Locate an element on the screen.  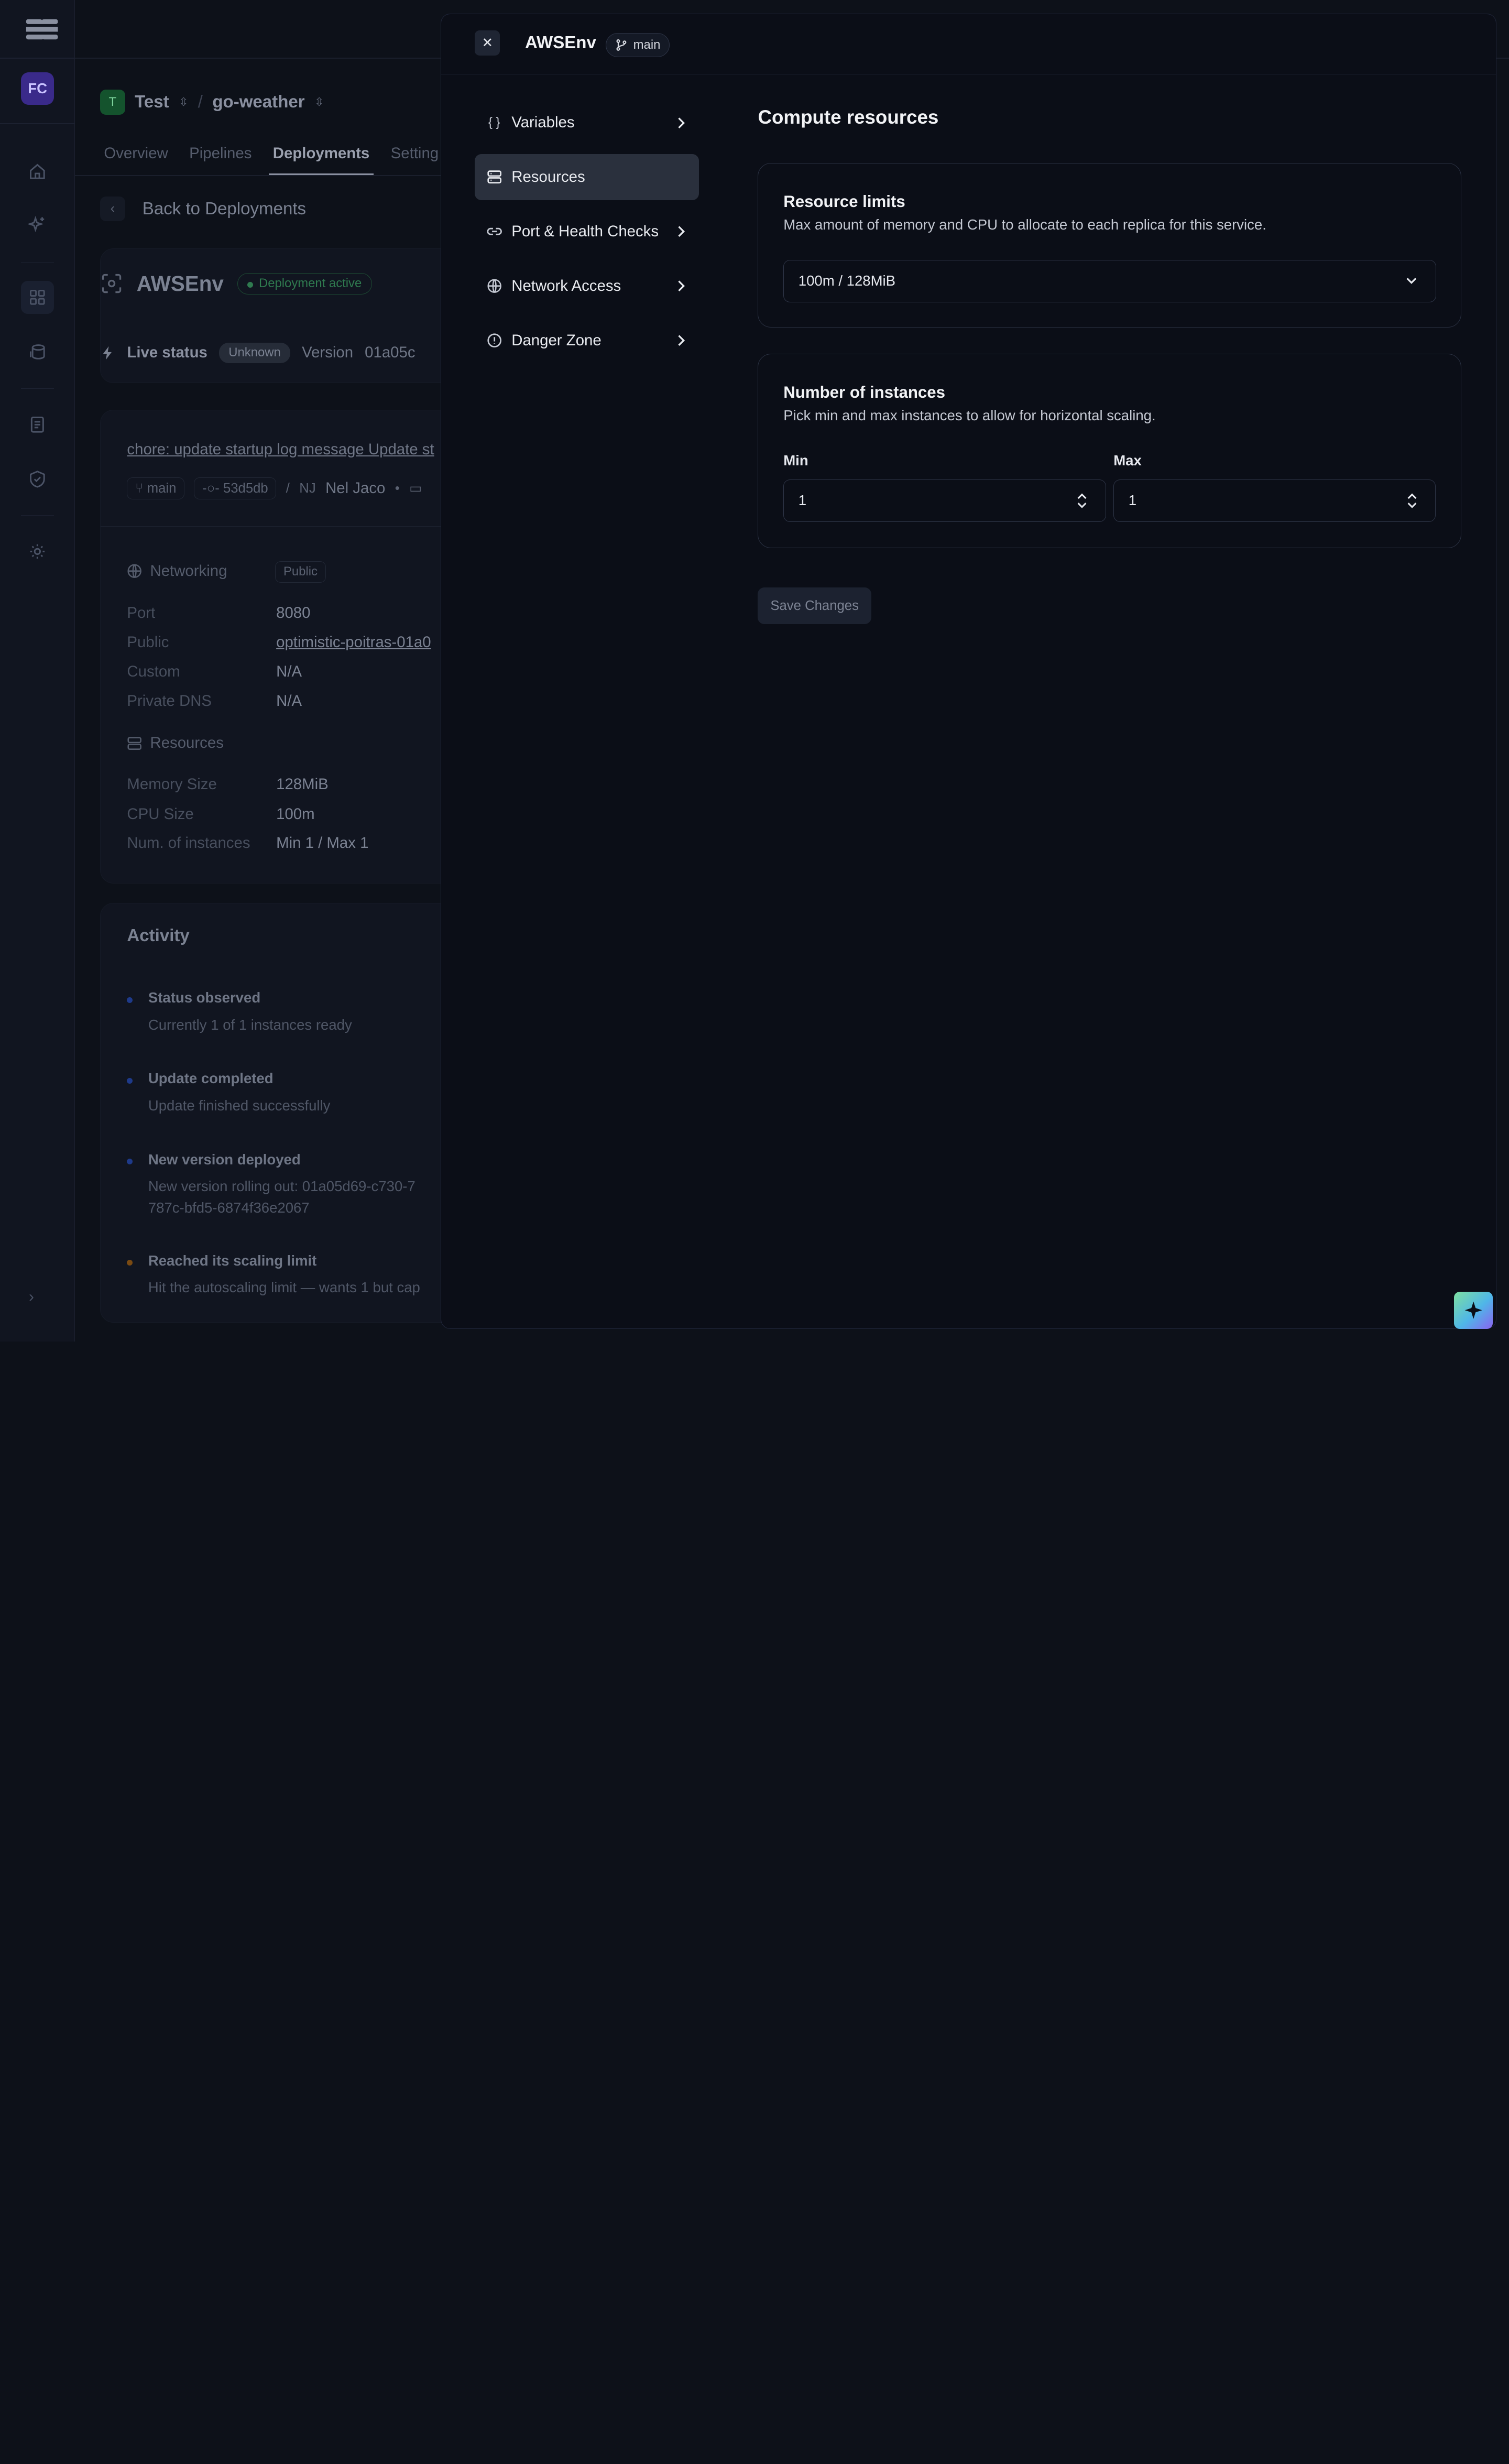
max-label: Max is located at coordinates (1127, 461).